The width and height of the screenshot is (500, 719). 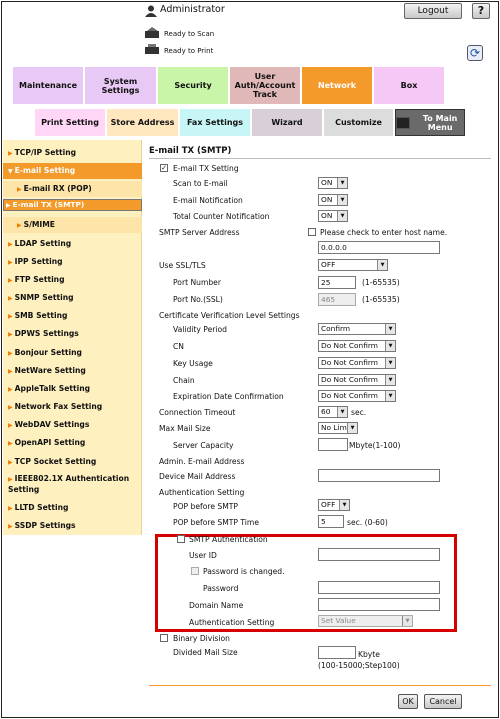 I want to click on sidebar-item: ▶ NetWare Setting, so click(x=74, y=371).